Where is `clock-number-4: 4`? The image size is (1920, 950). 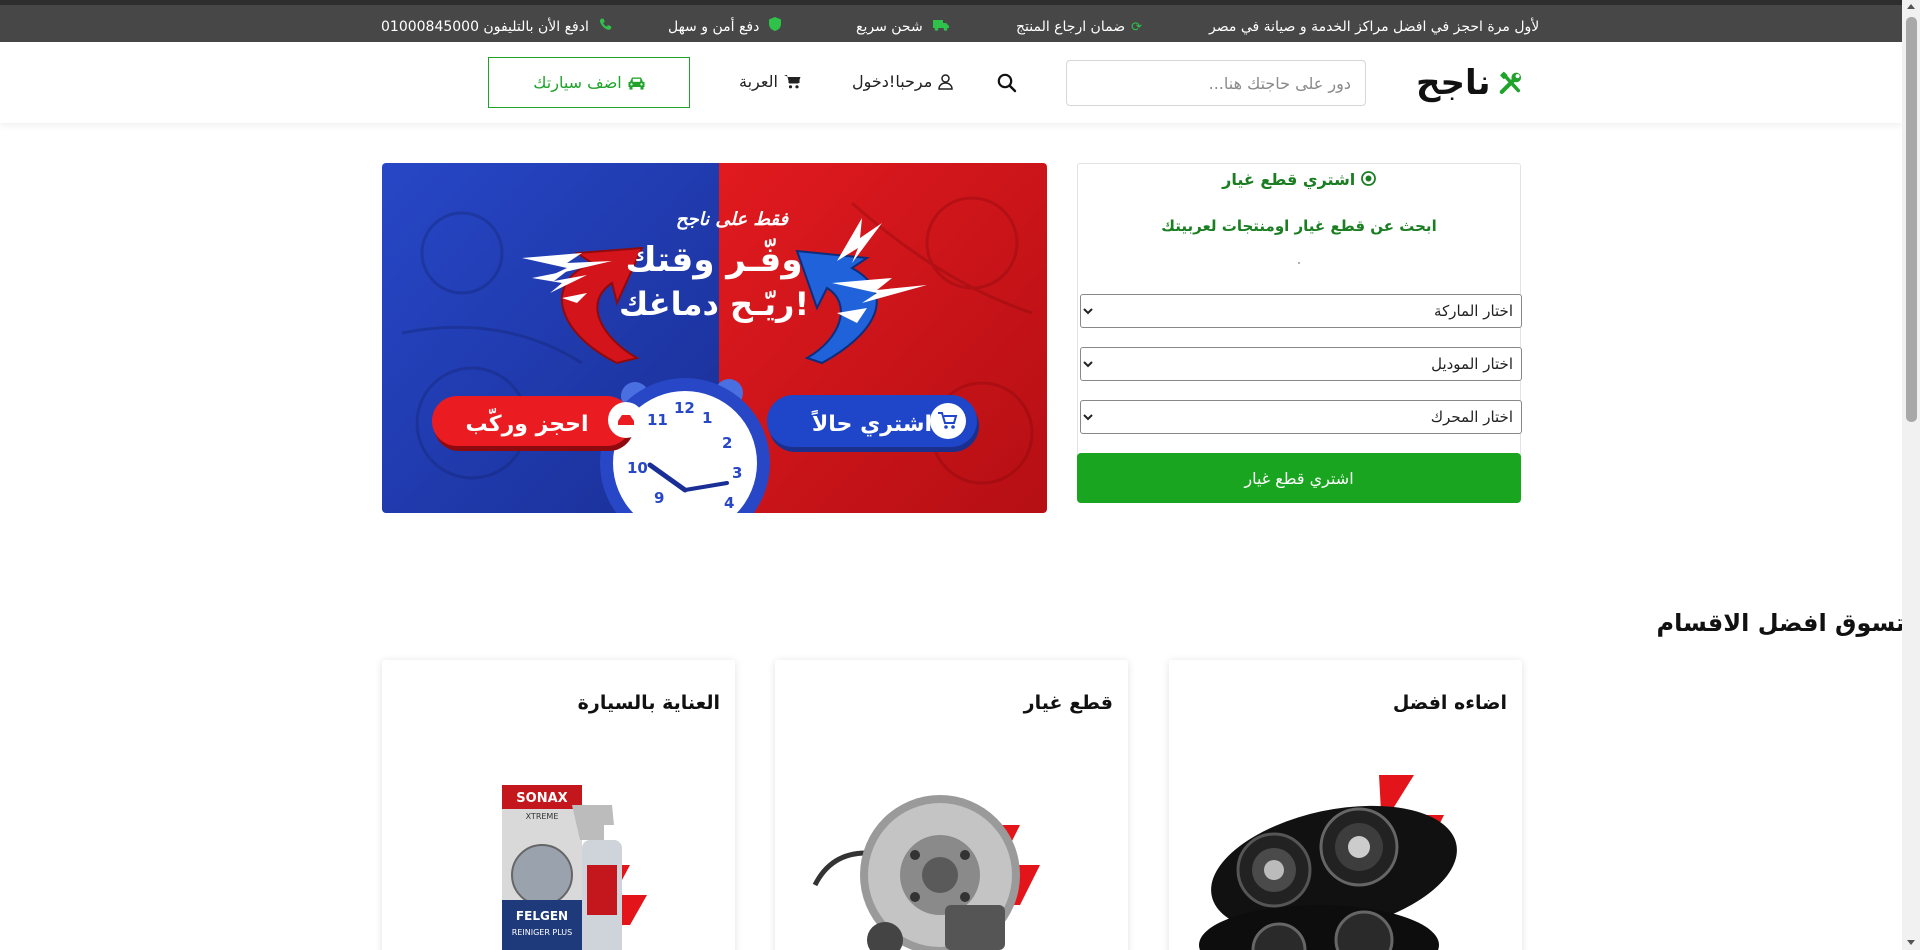 clock-number-4: 4 is located at coordinates (729, 503).